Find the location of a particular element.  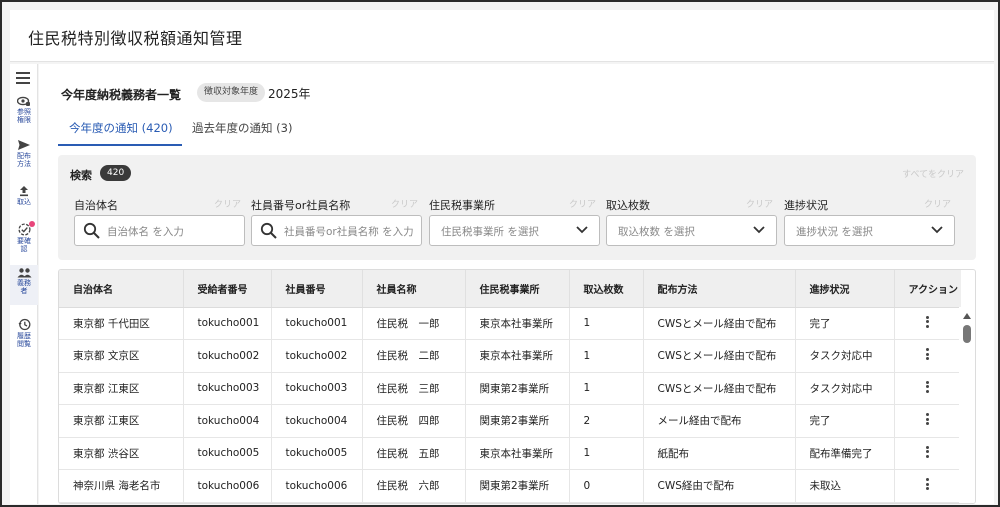

sidebar-item-history: 履歴 閲覧 is located at coordinates (24, 333).